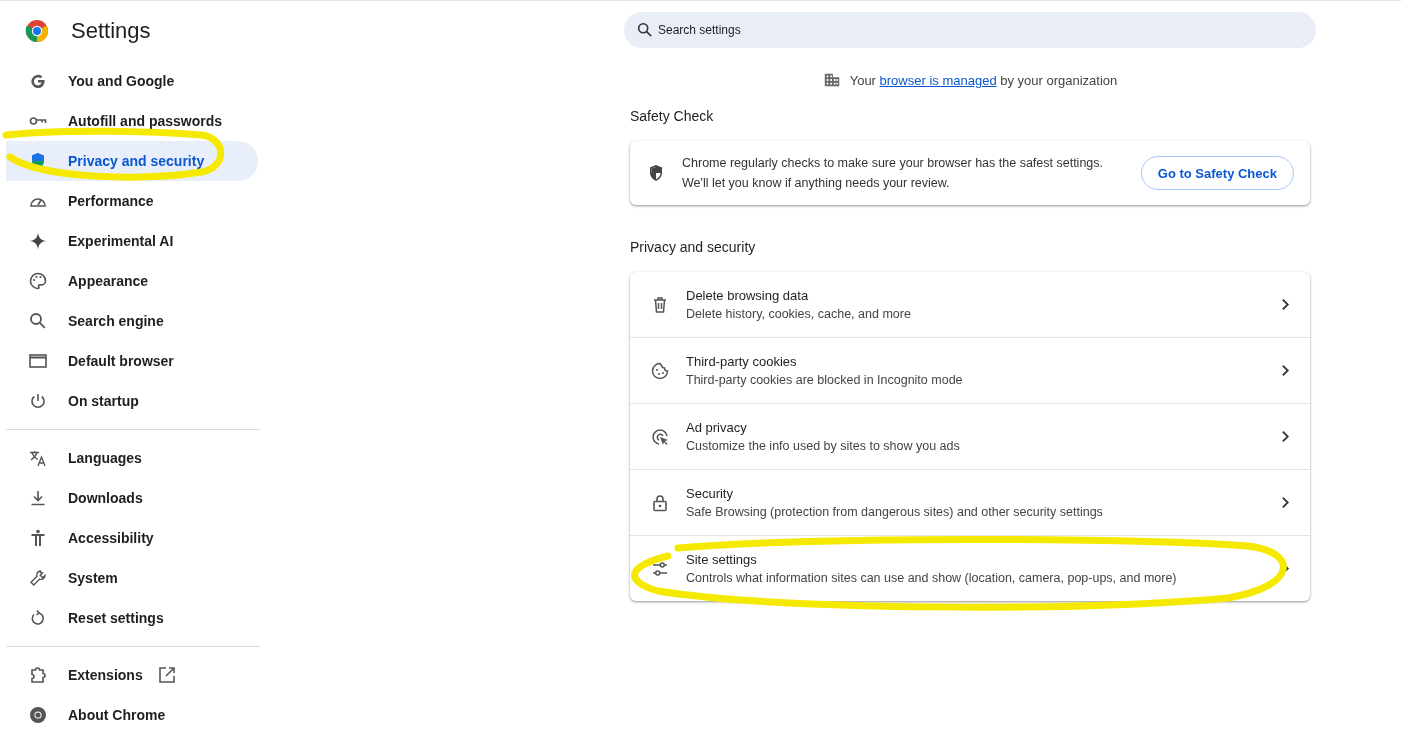  What do you see at coordinates (660, 502) in the screenshot?
I see `lock-icon` at bounding box center [660, 502].